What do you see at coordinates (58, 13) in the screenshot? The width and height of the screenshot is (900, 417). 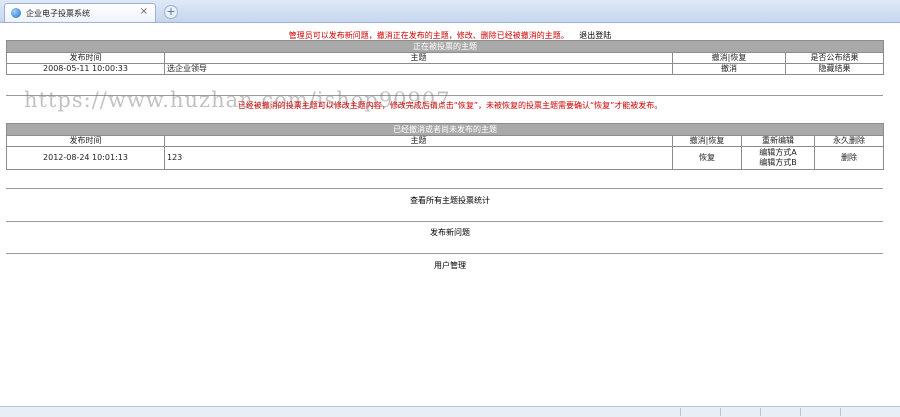 I see `browser-tab-title: 企业电子投票系统` at bounding box center [58, 13].